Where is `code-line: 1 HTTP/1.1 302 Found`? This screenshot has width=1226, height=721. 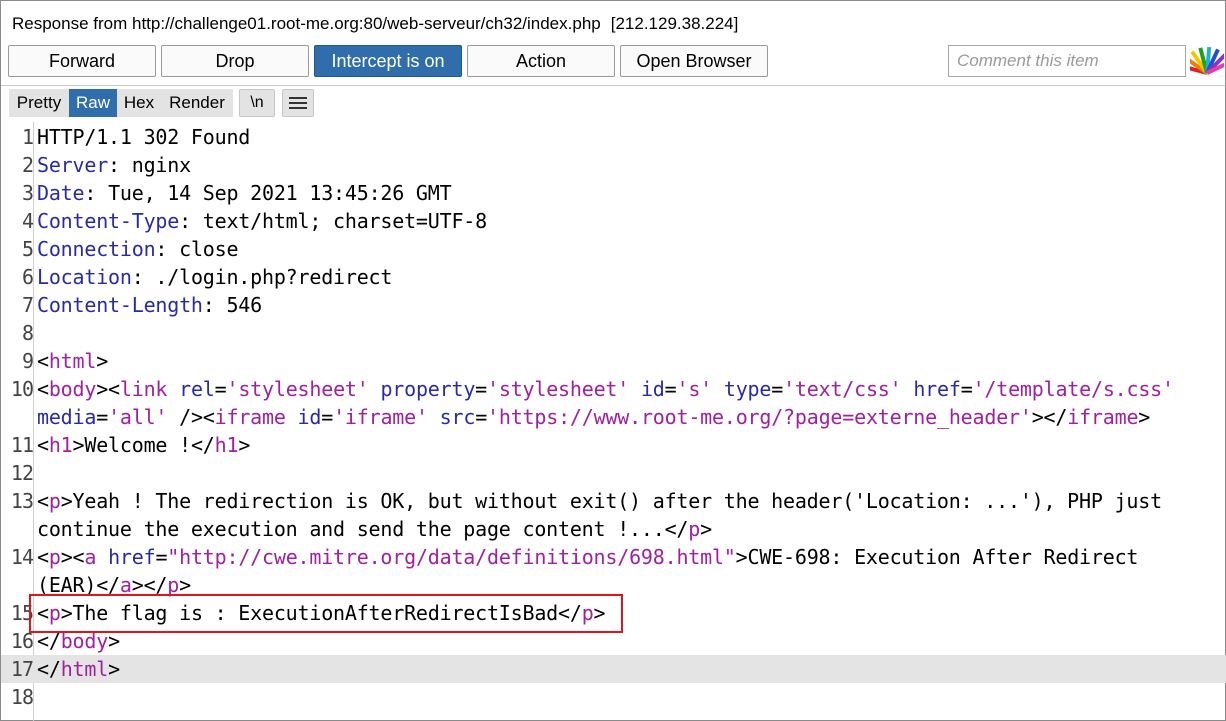
code-line: 1 HTTP/1.1 302 Found is located at coordinates (136, 137).